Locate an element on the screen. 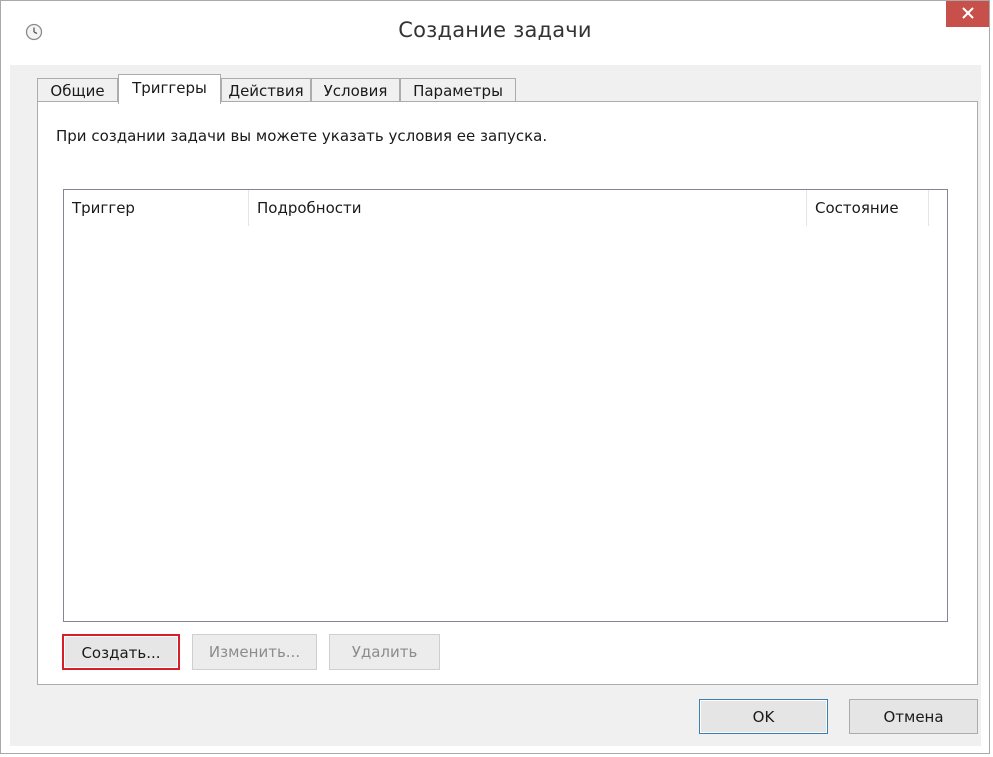 The image size is (993, 757). window-title: Создание задачи is located at coordinates (495, 30).